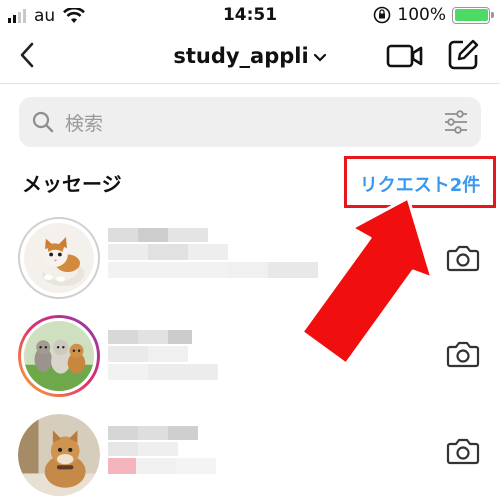 This screenshot has height=496, width=500. Describe the element at coordinates (250, 15) in the screenshot. I see `status-bar: au 14:51 100%` at that location.